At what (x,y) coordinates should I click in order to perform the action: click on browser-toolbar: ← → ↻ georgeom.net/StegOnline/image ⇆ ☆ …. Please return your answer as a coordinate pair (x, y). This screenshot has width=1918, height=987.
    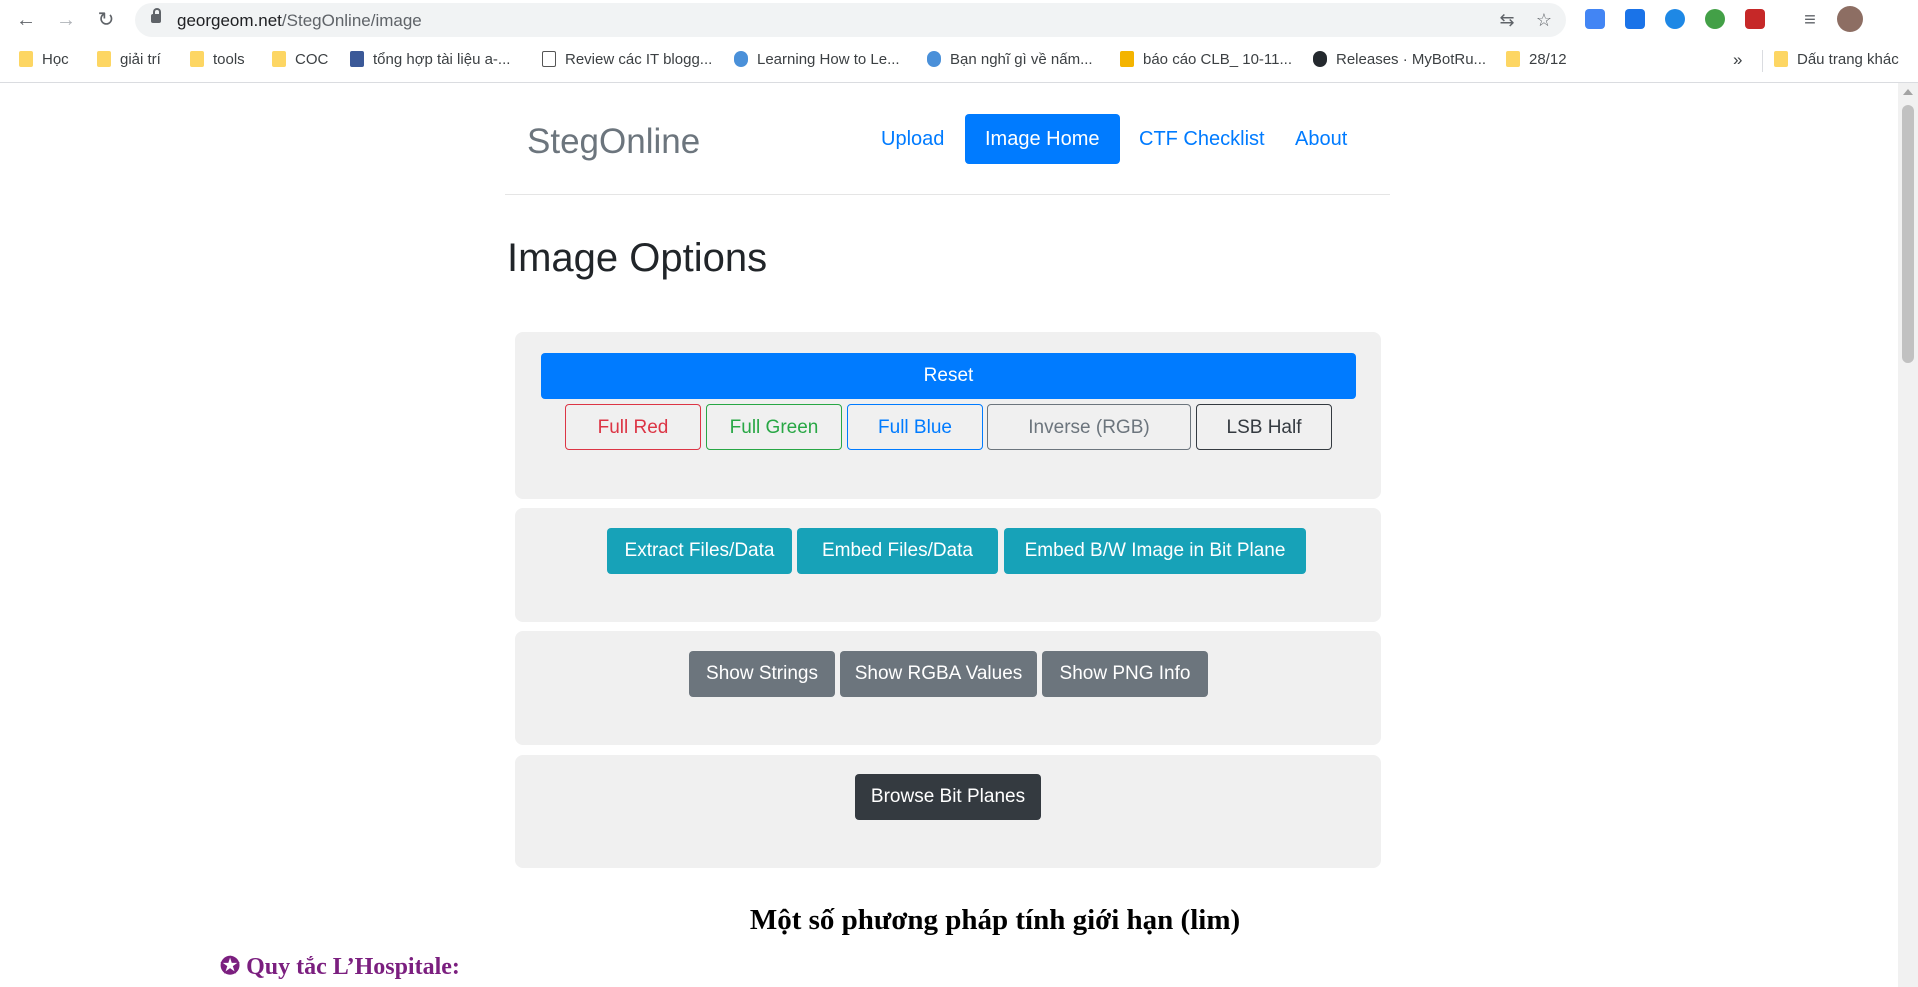
    Looking at the image, I should click on (959, 20).